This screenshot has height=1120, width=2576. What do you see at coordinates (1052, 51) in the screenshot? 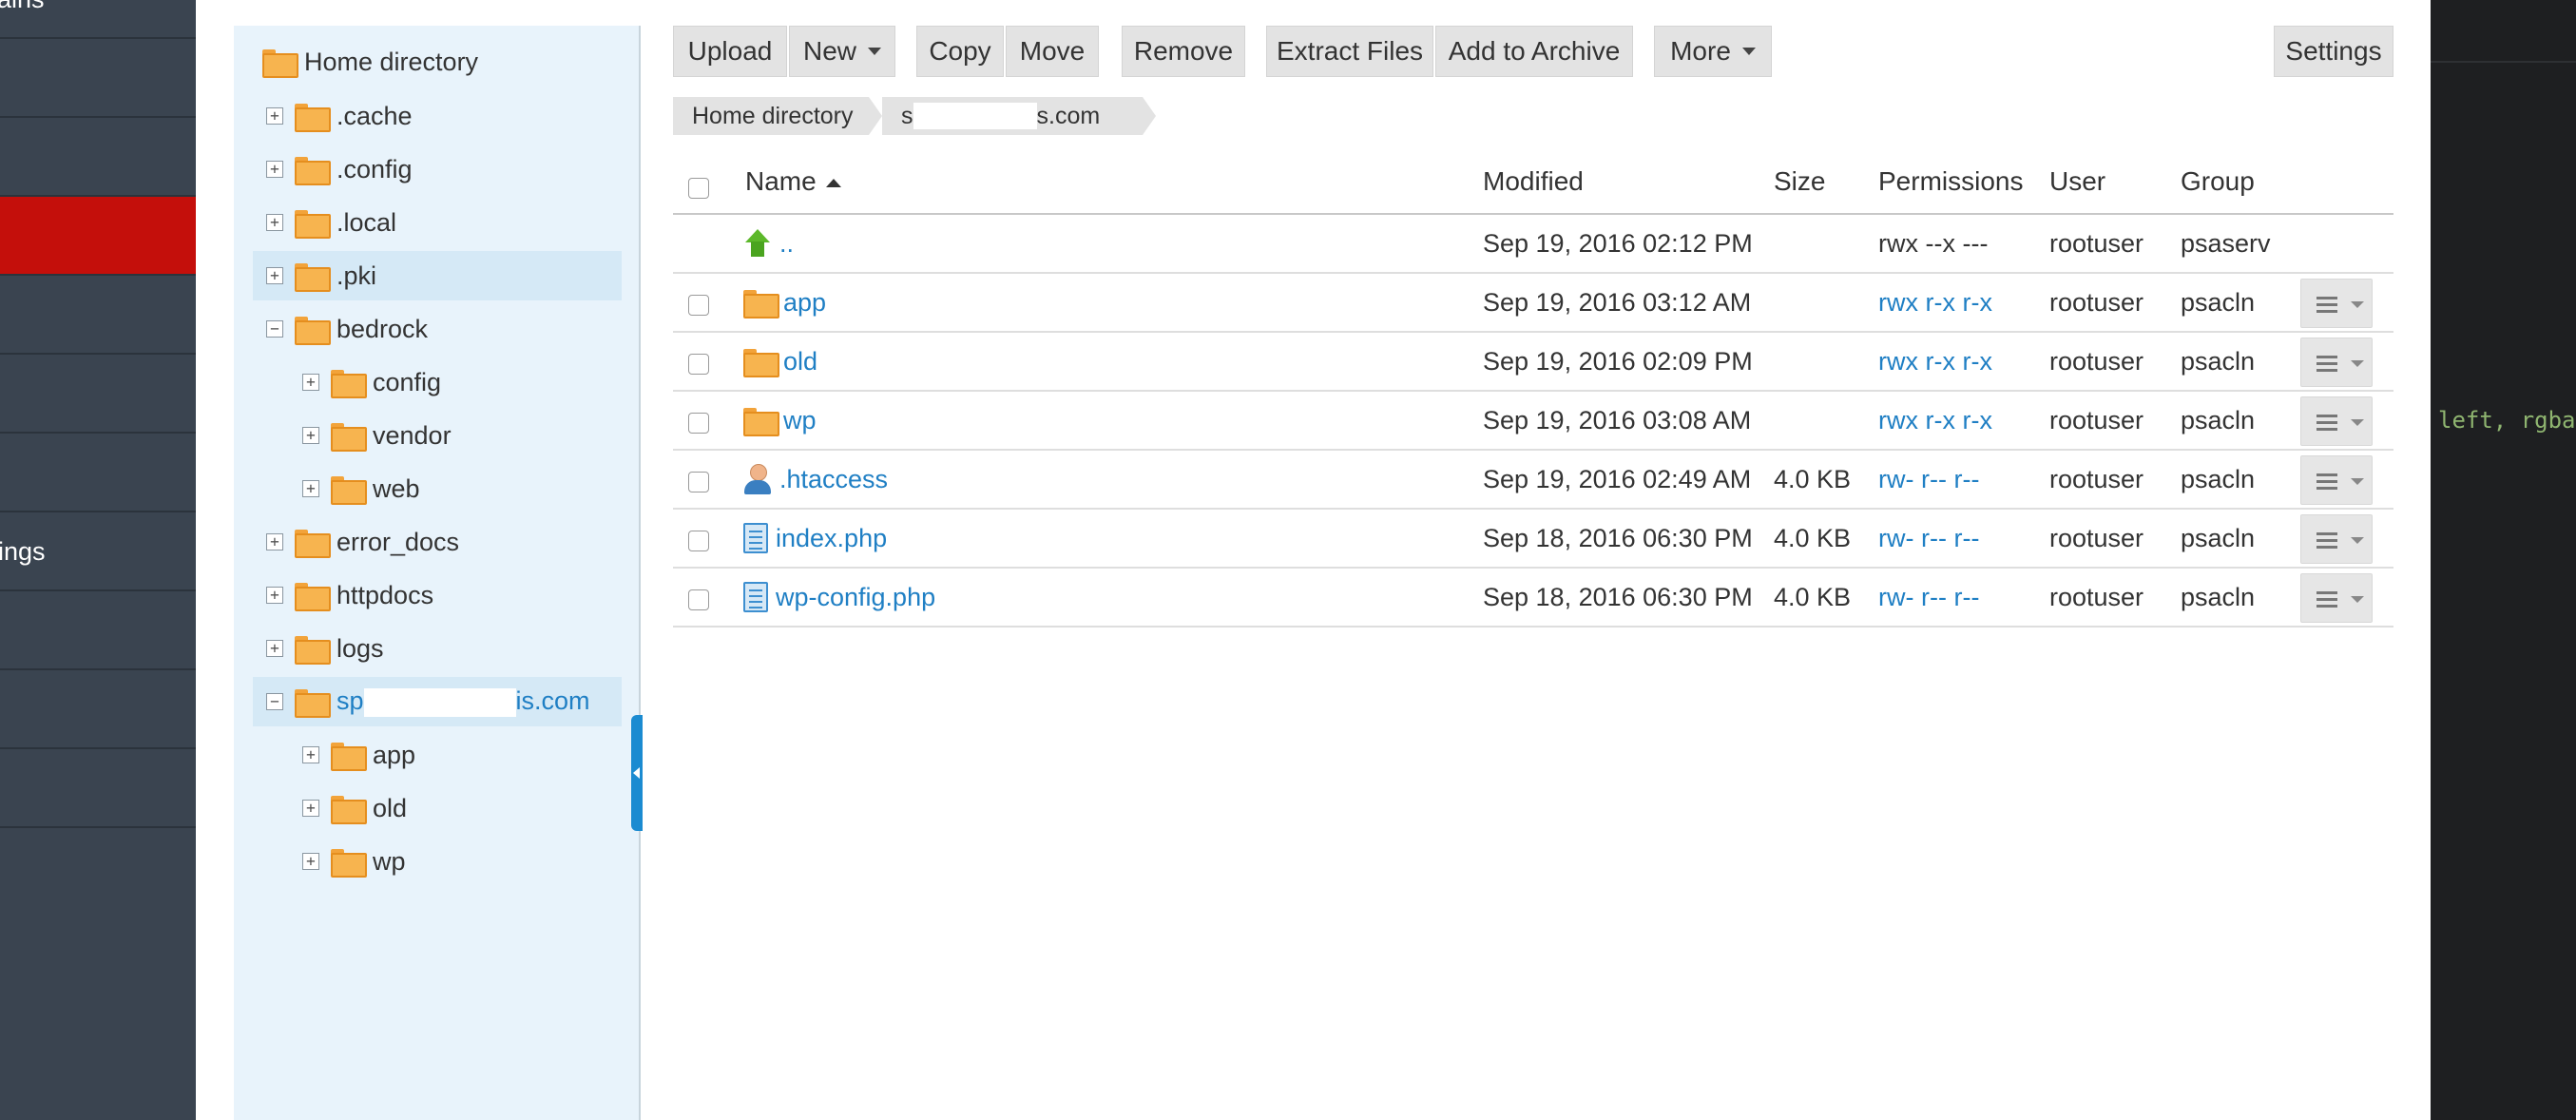
I see `move-button: Move` at bounding box center [1052, 51].